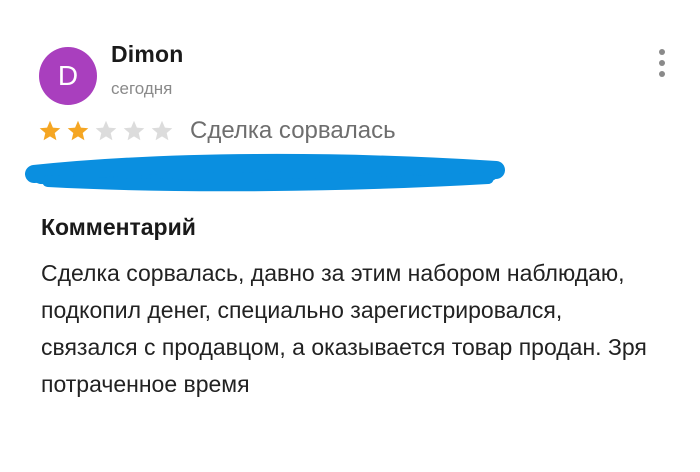  What do you see at coordinates (147, 54) in the screenshot?
I see `author-name: Dimon` at bounding box center [147, 54].